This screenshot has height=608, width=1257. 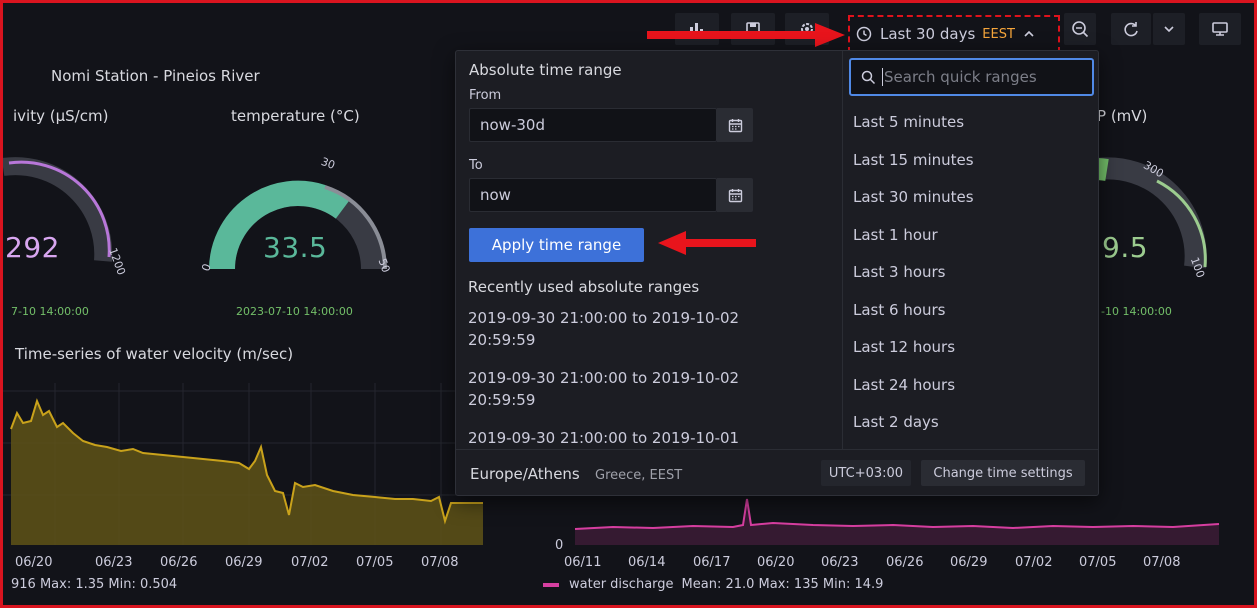 I want to click on timezone-badge: EEST, so click(x=998, y=34).